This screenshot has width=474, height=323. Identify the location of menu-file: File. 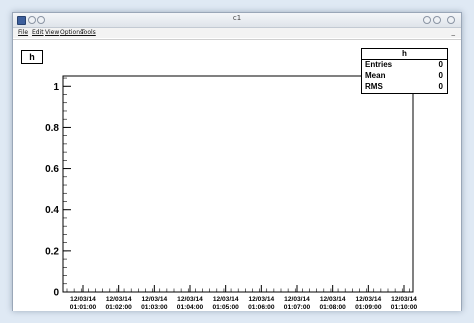
(23, 32).